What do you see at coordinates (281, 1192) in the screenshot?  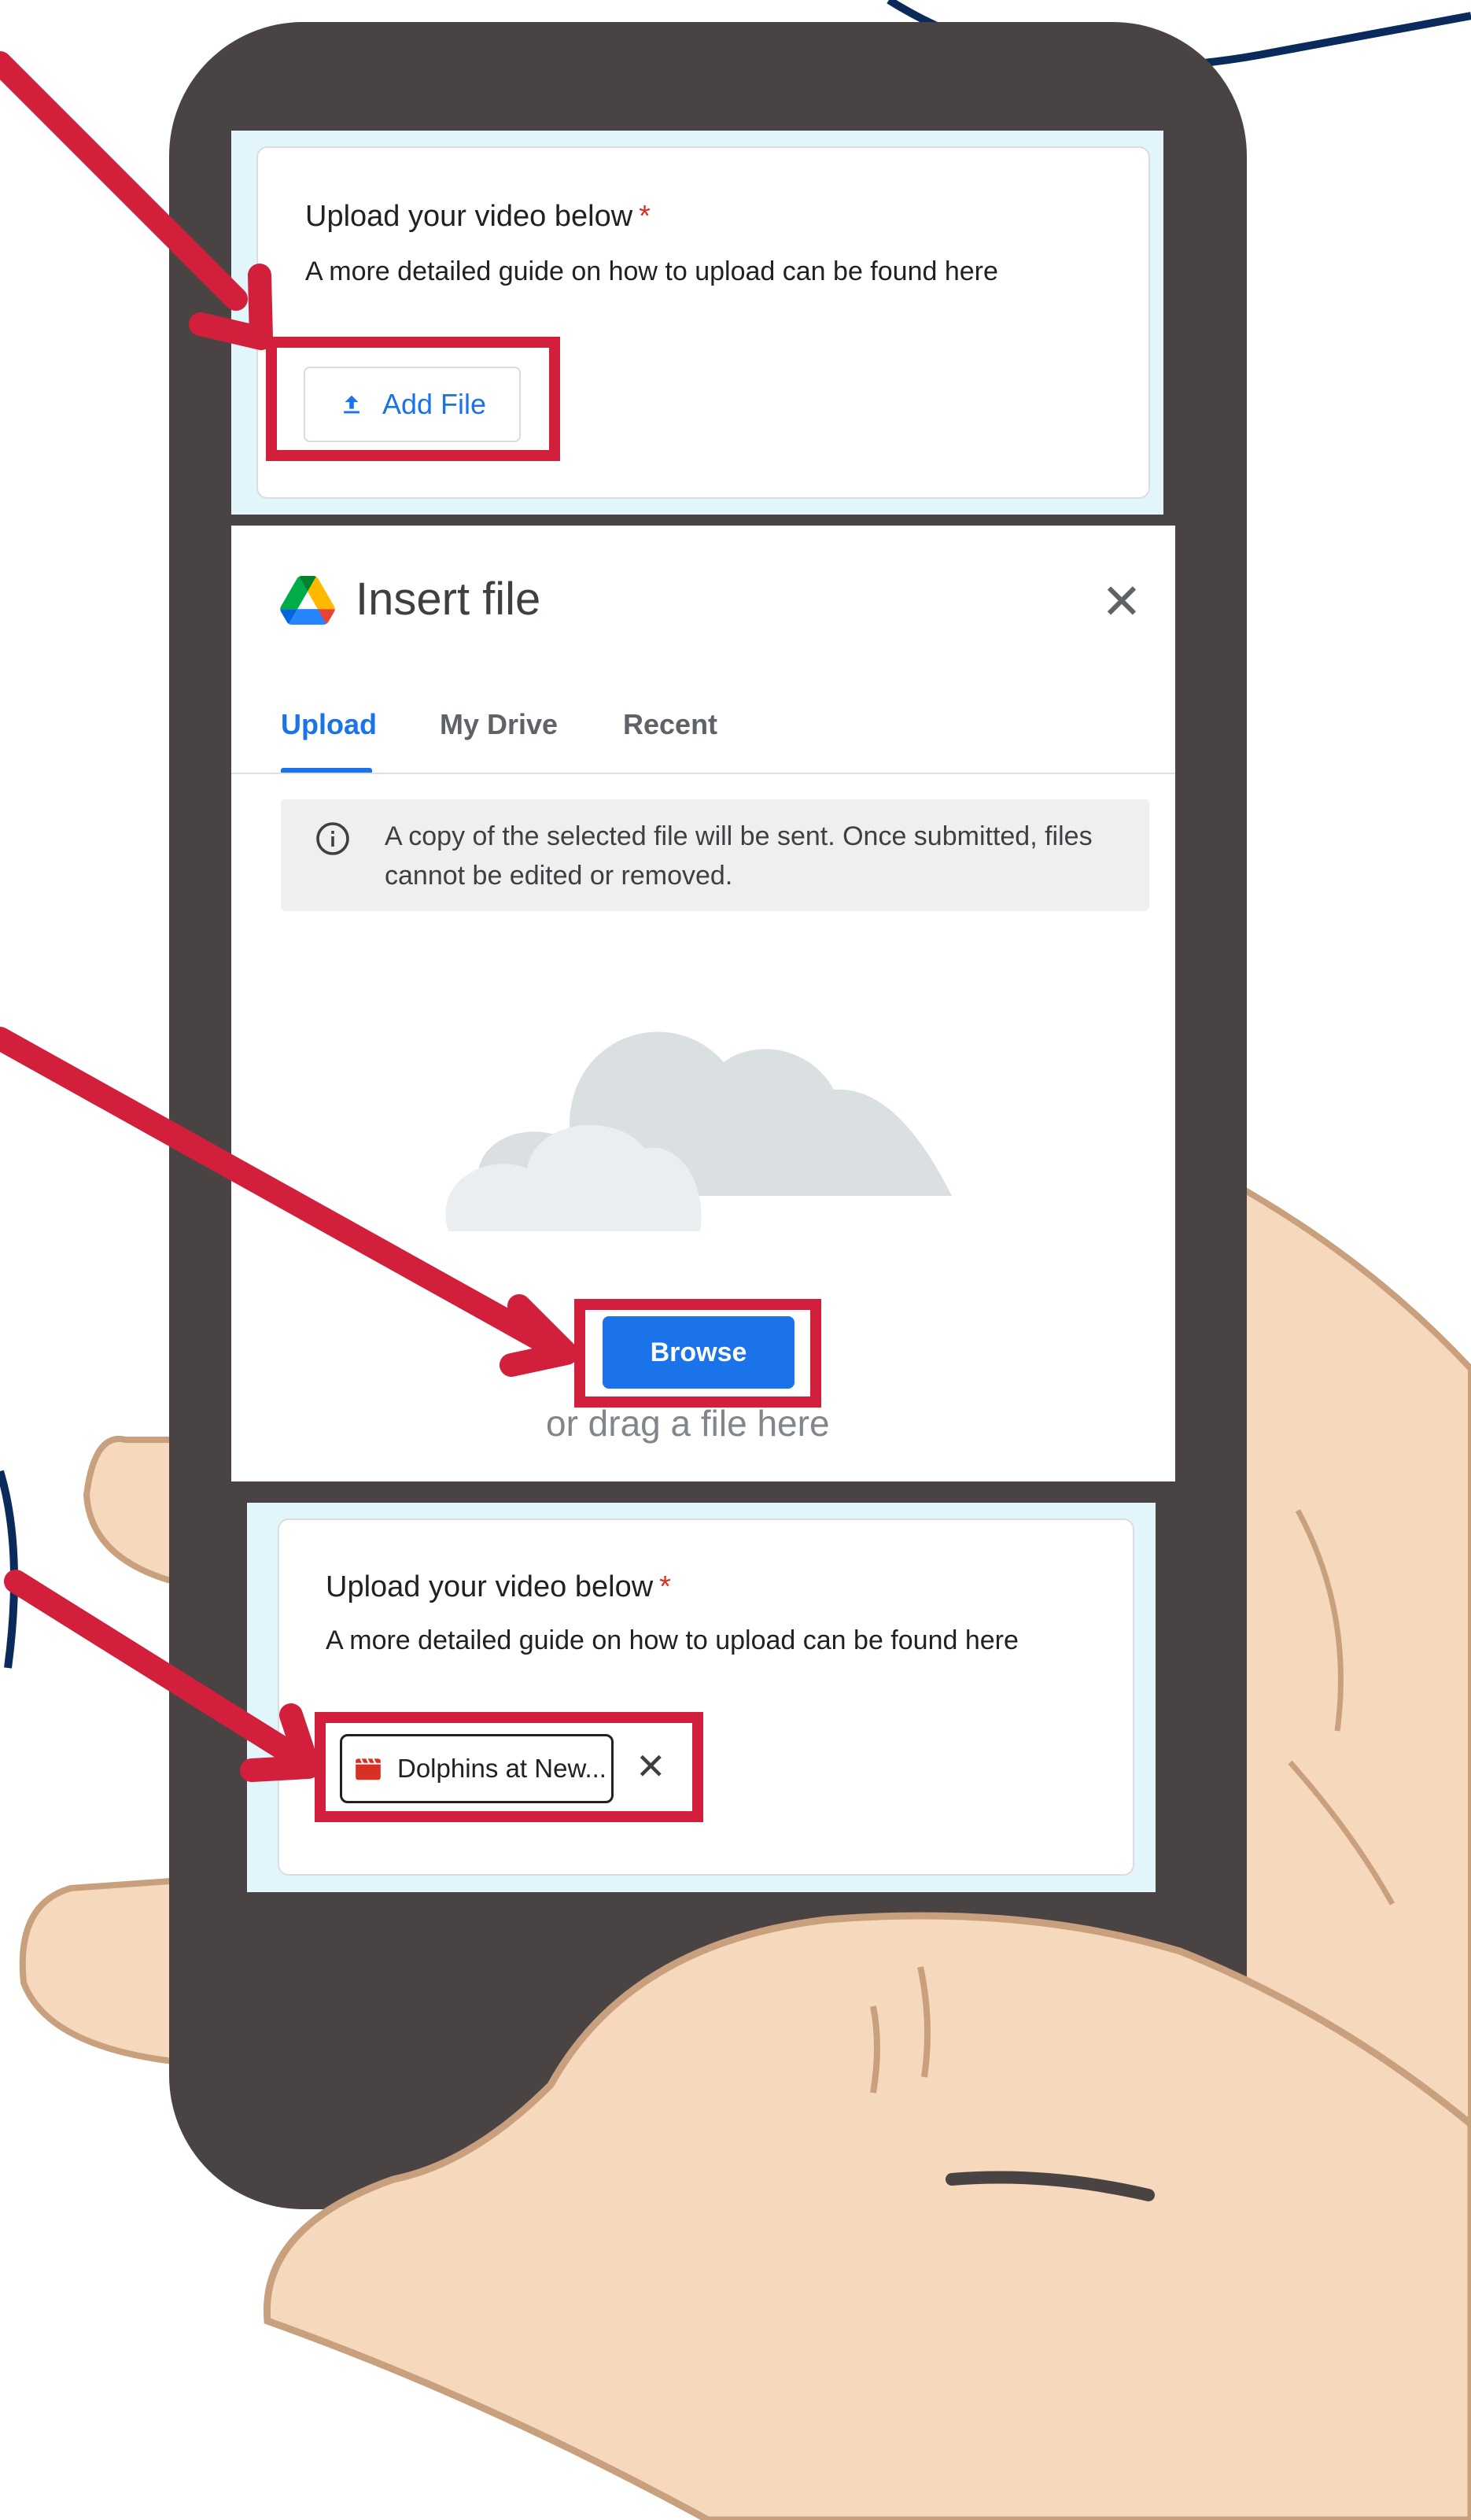 I see `arrow-to-browse` at bounding box center [281, 1192].